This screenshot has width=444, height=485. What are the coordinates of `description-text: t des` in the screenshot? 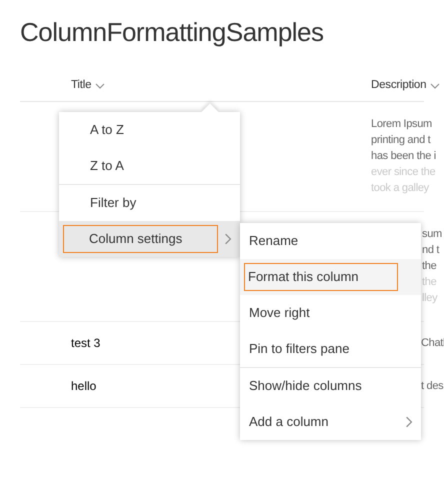 It's located at (432, 386).